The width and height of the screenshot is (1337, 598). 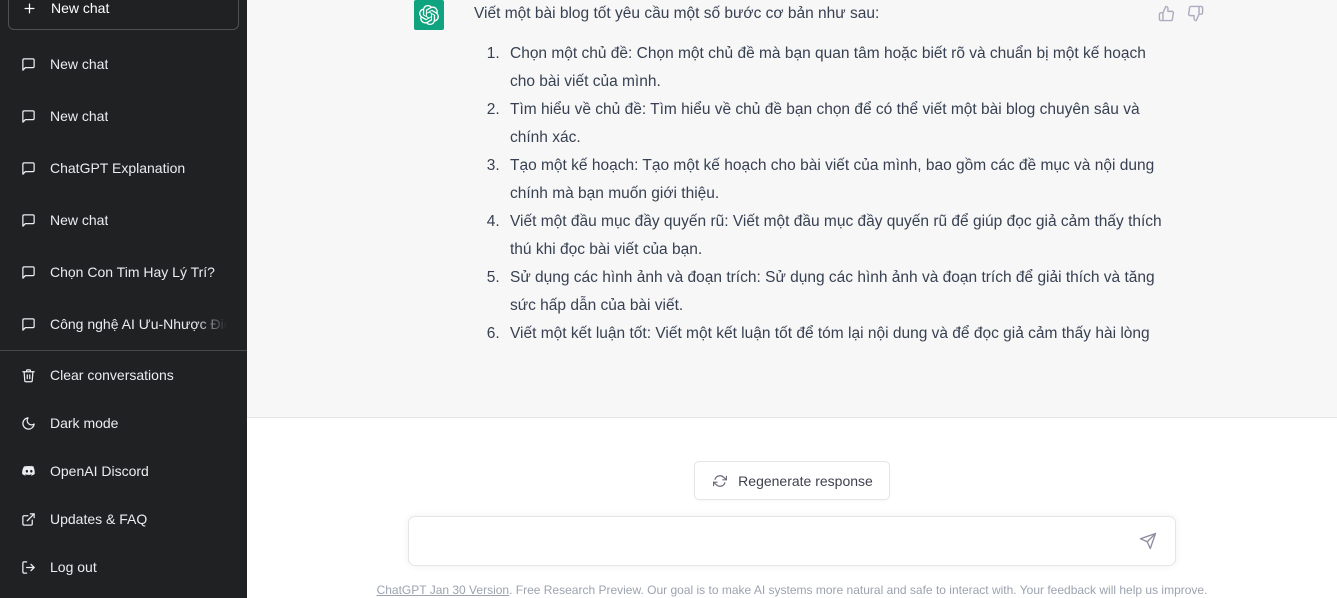 I want to click on moon-icon, so click(x=28, y=423).